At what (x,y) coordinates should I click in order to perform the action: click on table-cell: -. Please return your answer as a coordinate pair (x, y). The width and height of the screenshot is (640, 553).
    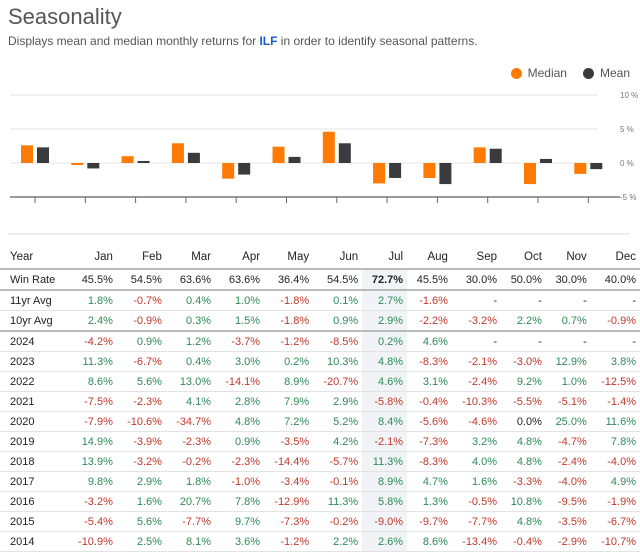
    Looking at the image, I should click on (476, 300).